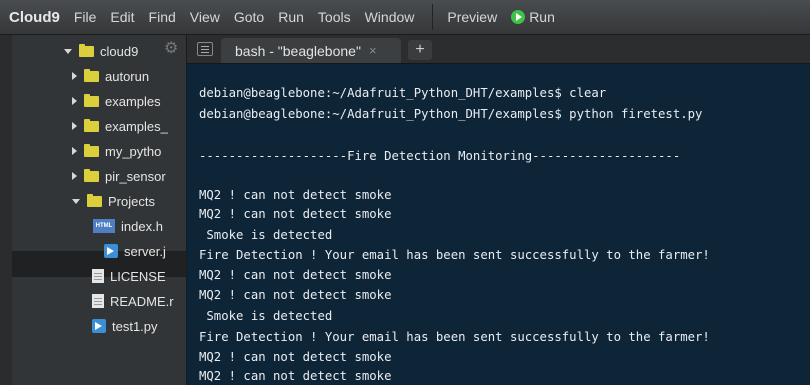  I want to click on tree-item-my-python: my_pytho, so click(116, 151).